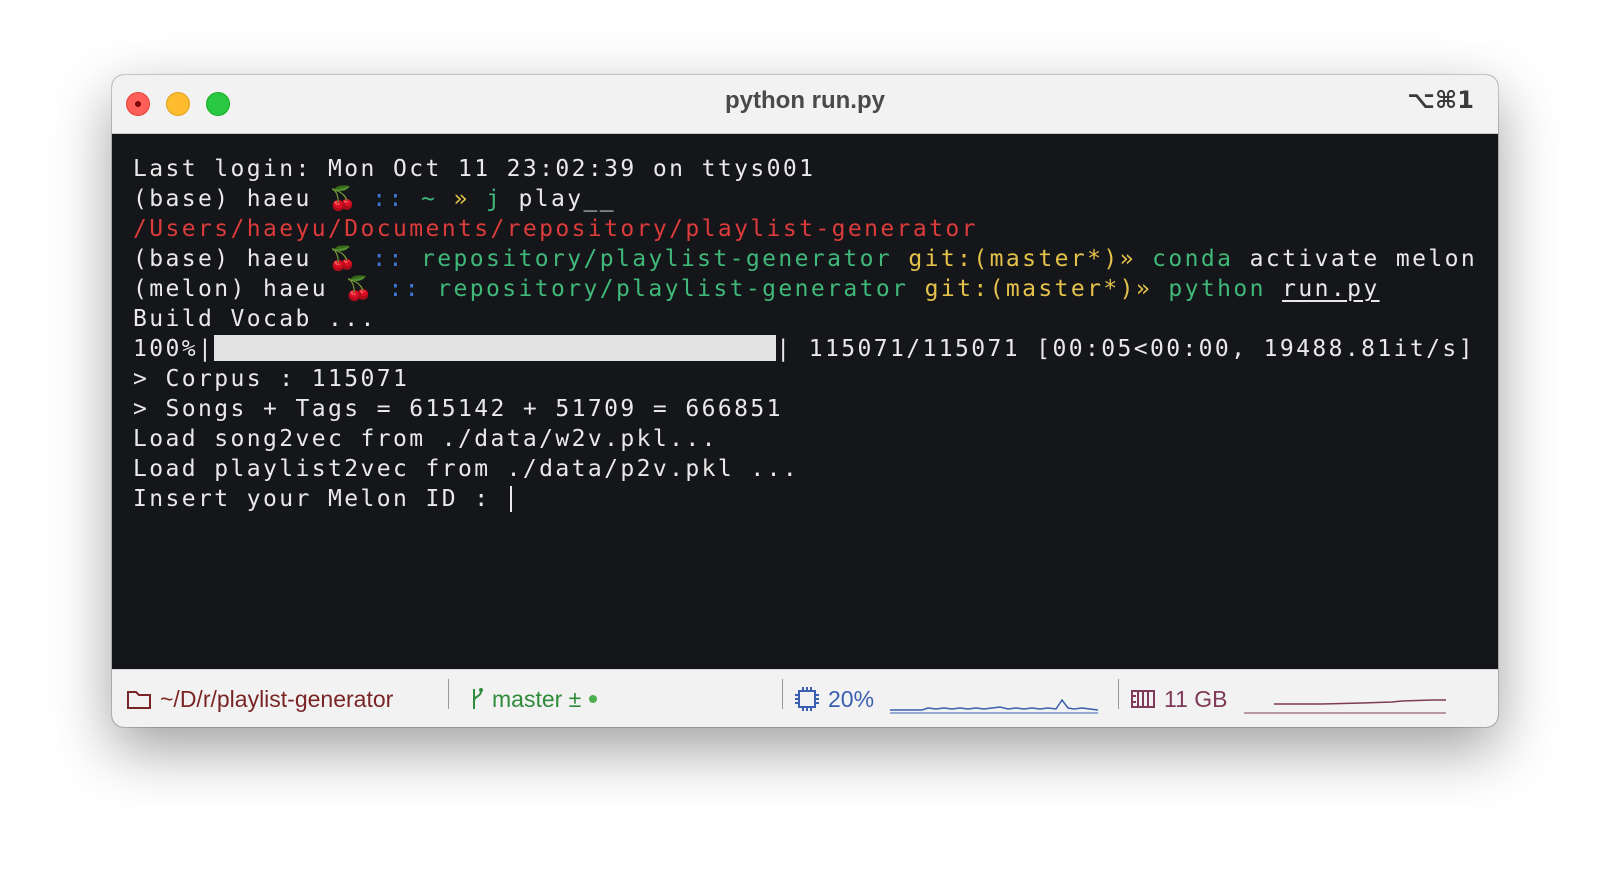  I want to click on progress-bar-end: |, so click(784, 349).